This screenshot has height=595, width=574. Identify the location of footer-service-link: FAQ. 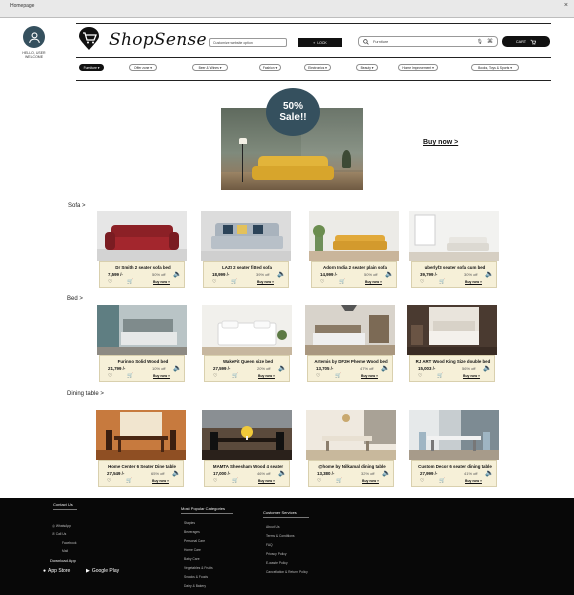
(269, 545).